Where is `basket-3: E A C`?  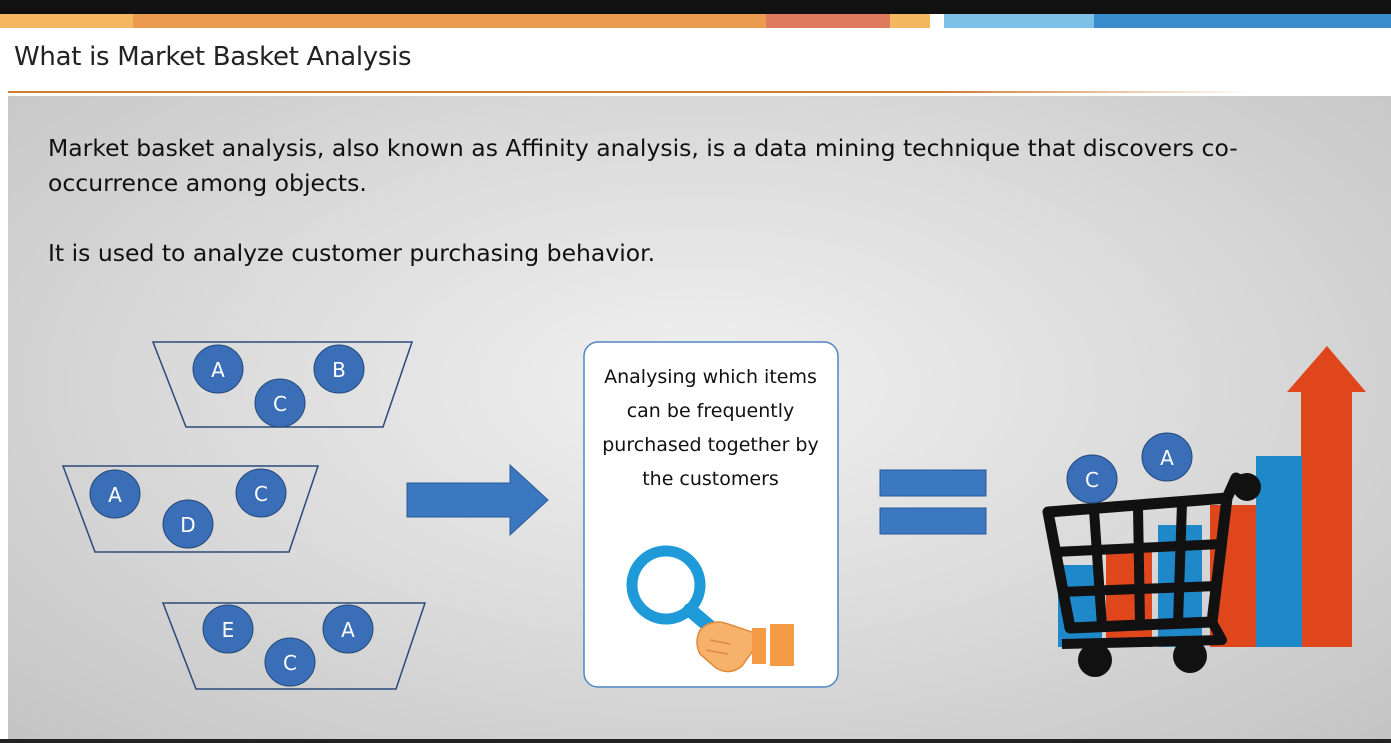 basket-3: E A C is located at coordinates (294, 646).